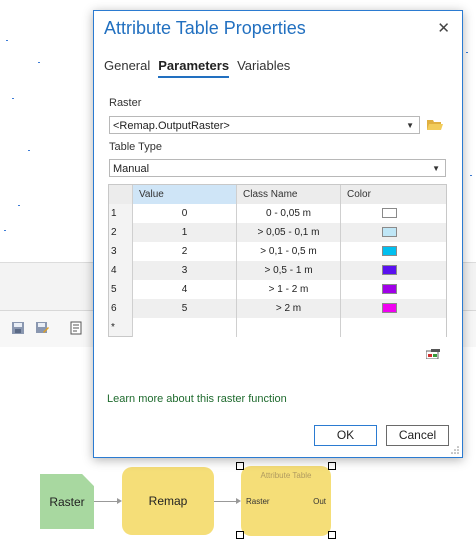  What do you see at coordinates (125, 103) in the screenshot?
I see `raster-label: Raster` at bounding box center [125, 103].